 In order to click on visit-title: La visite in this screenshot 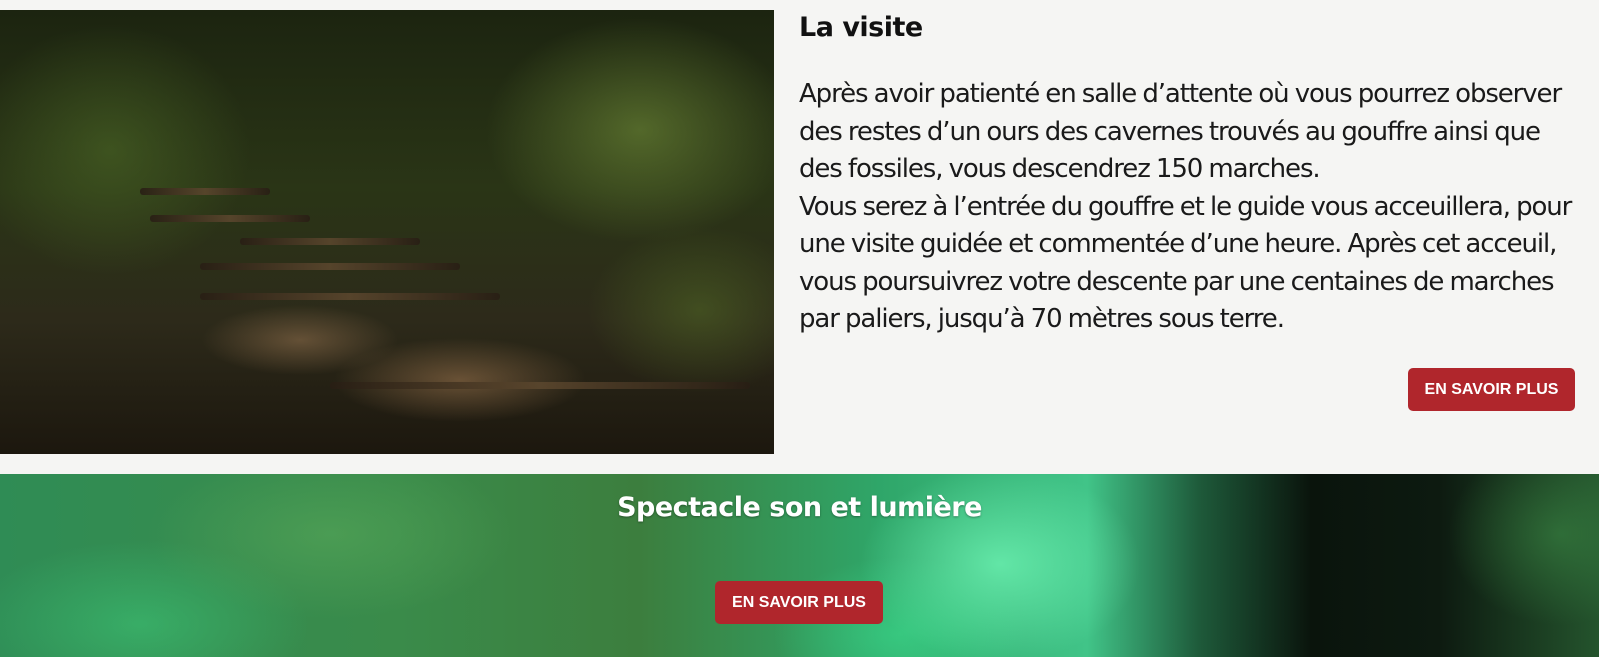, I will do `click(861, 27)`.